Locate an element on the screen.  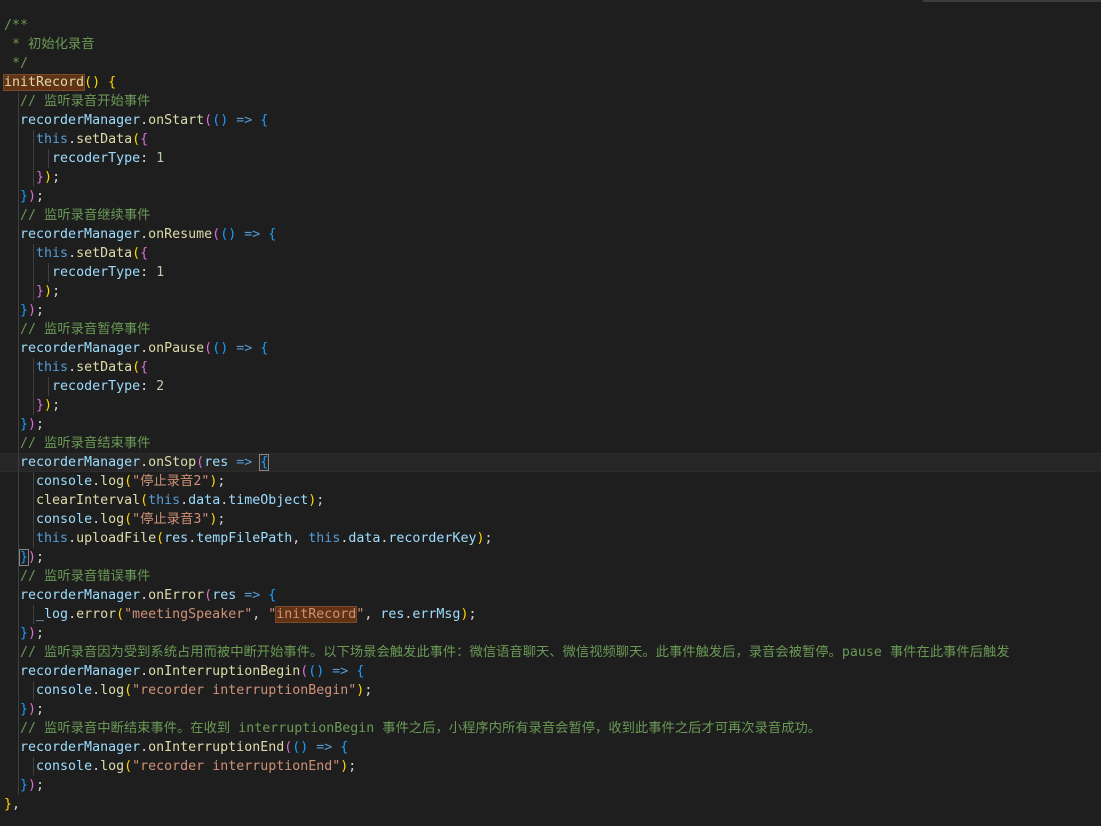
code-line: clearInterval(this.data.timeObject); is located at coordinates (550, 500).